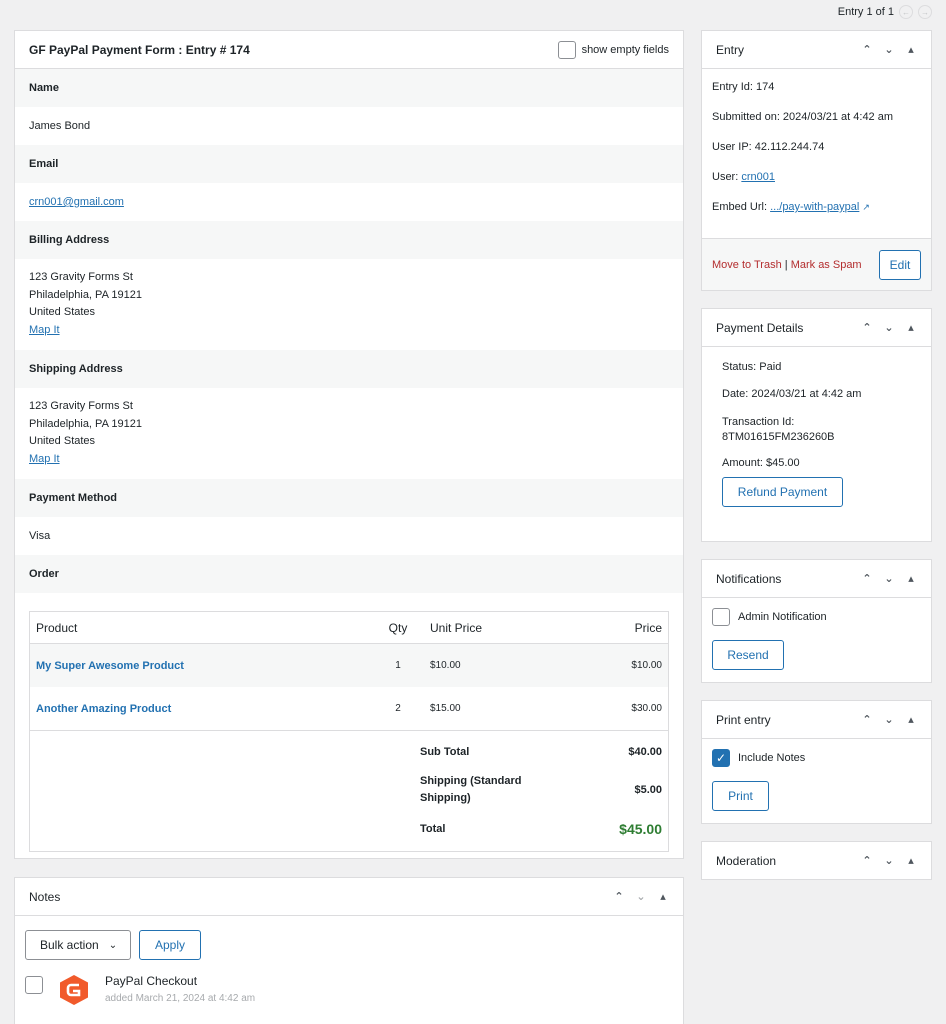 Image resolution: width=946 pixels, height=1024 pixels. What do you see at coordinates (349, 88) in the screenshot?
I see `field-label-name: Name` at bounding box center [349, 88].